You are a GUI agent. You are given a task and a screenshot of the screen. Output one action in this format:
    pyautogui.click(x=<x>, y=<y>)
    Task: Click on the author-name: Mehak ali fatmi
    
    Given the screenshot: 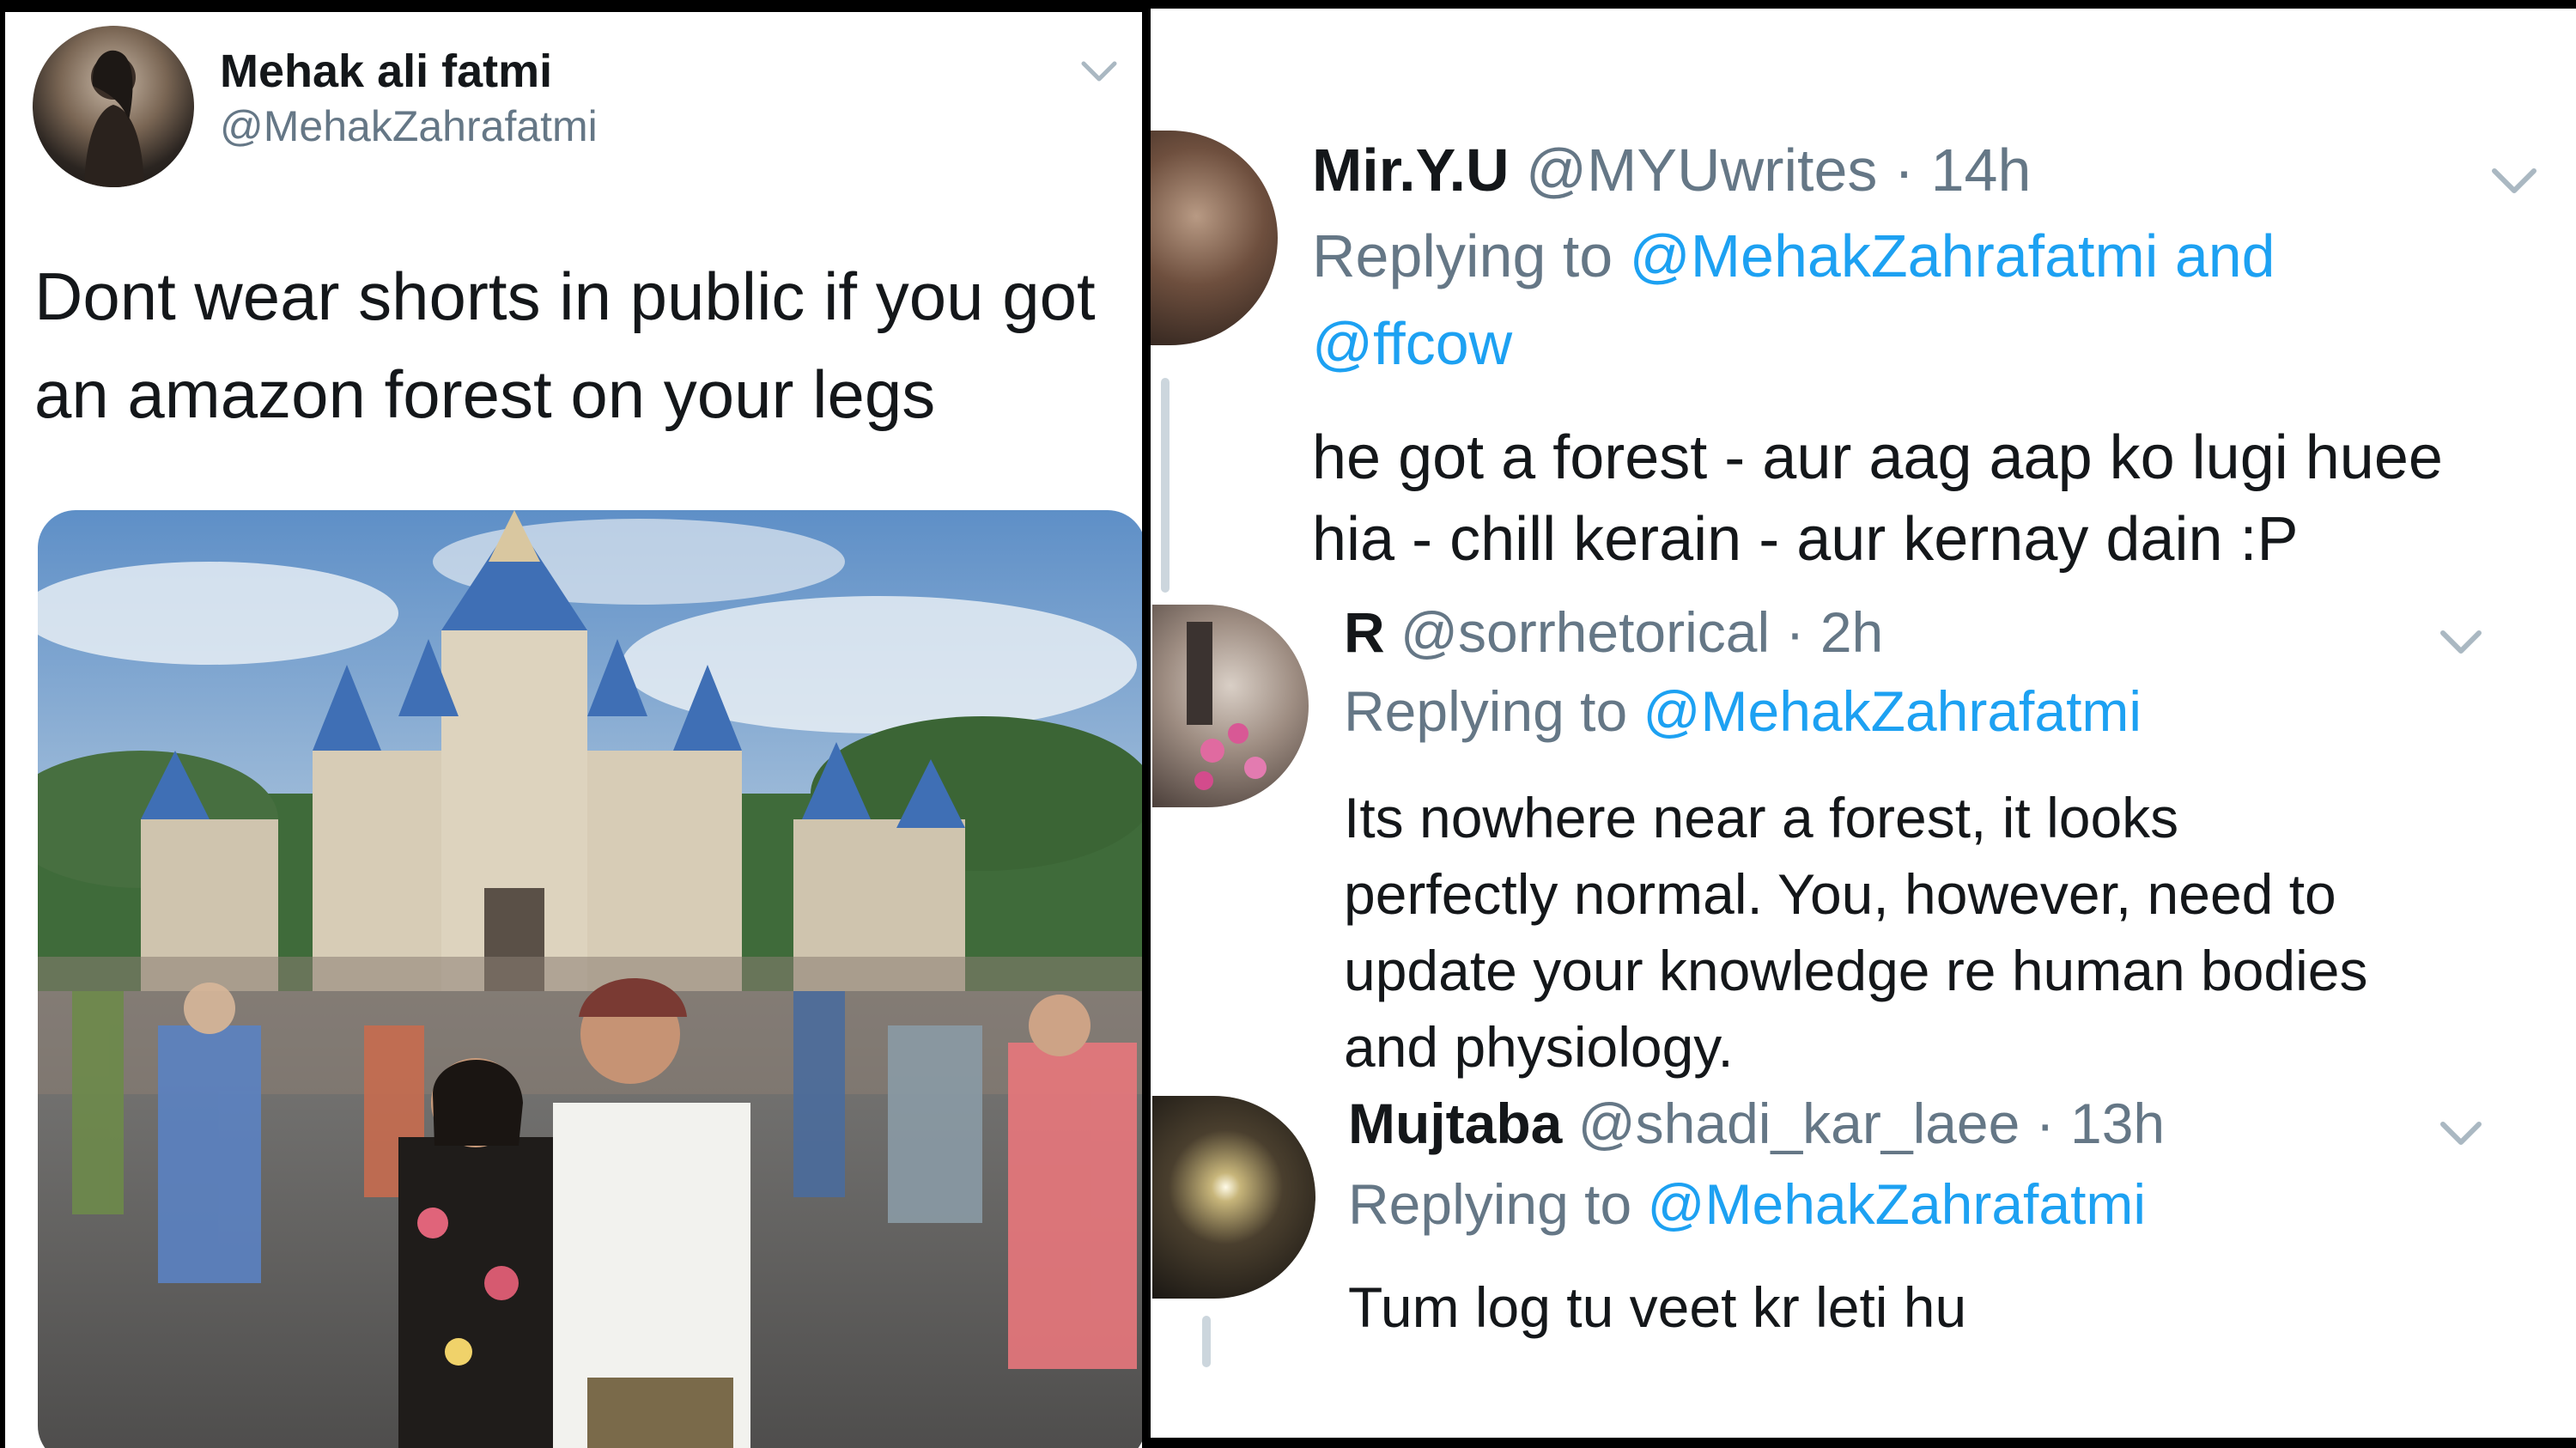 What is the action you would take?
    pyautogui.click(x=386, y=71)
    